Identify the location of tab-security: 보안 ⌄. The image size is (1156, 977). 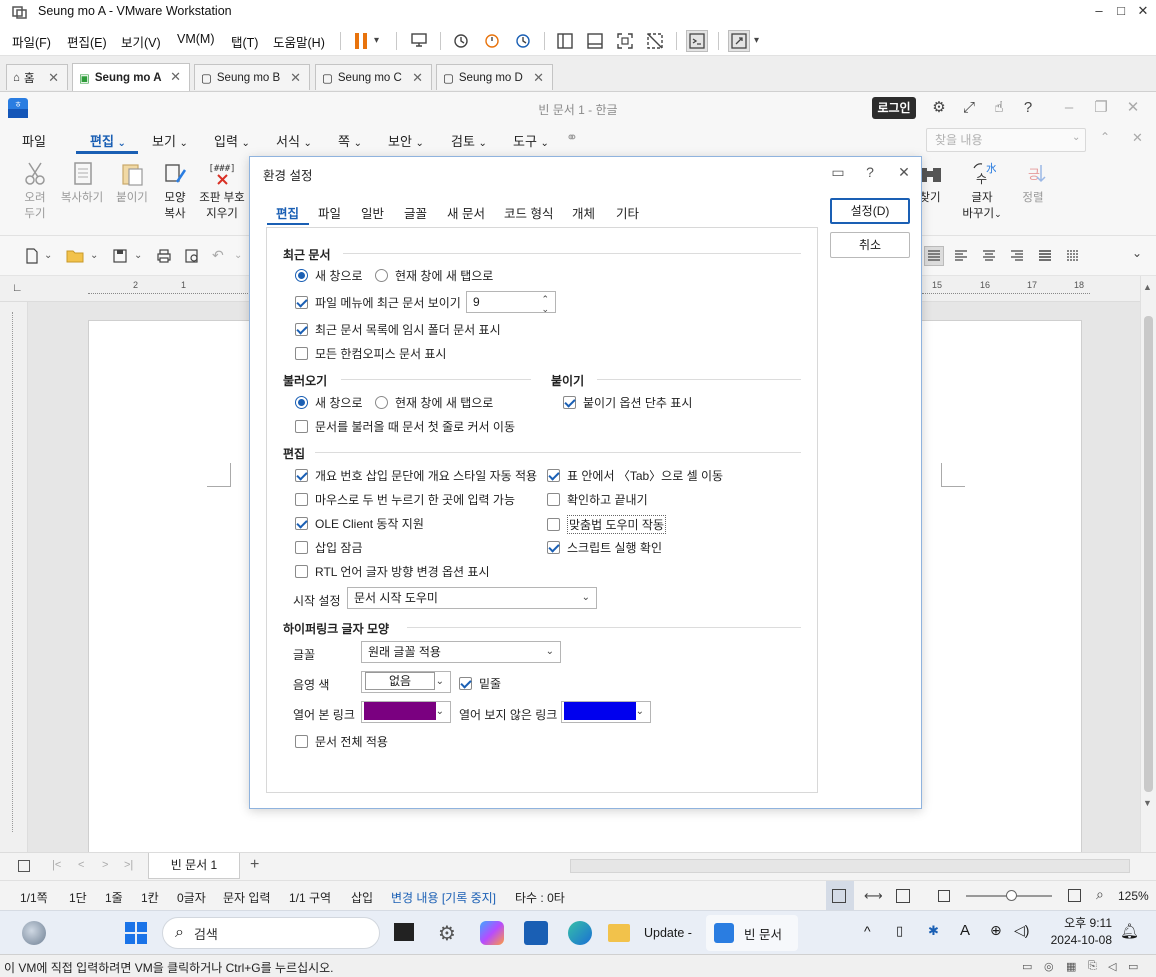
(406, 140).